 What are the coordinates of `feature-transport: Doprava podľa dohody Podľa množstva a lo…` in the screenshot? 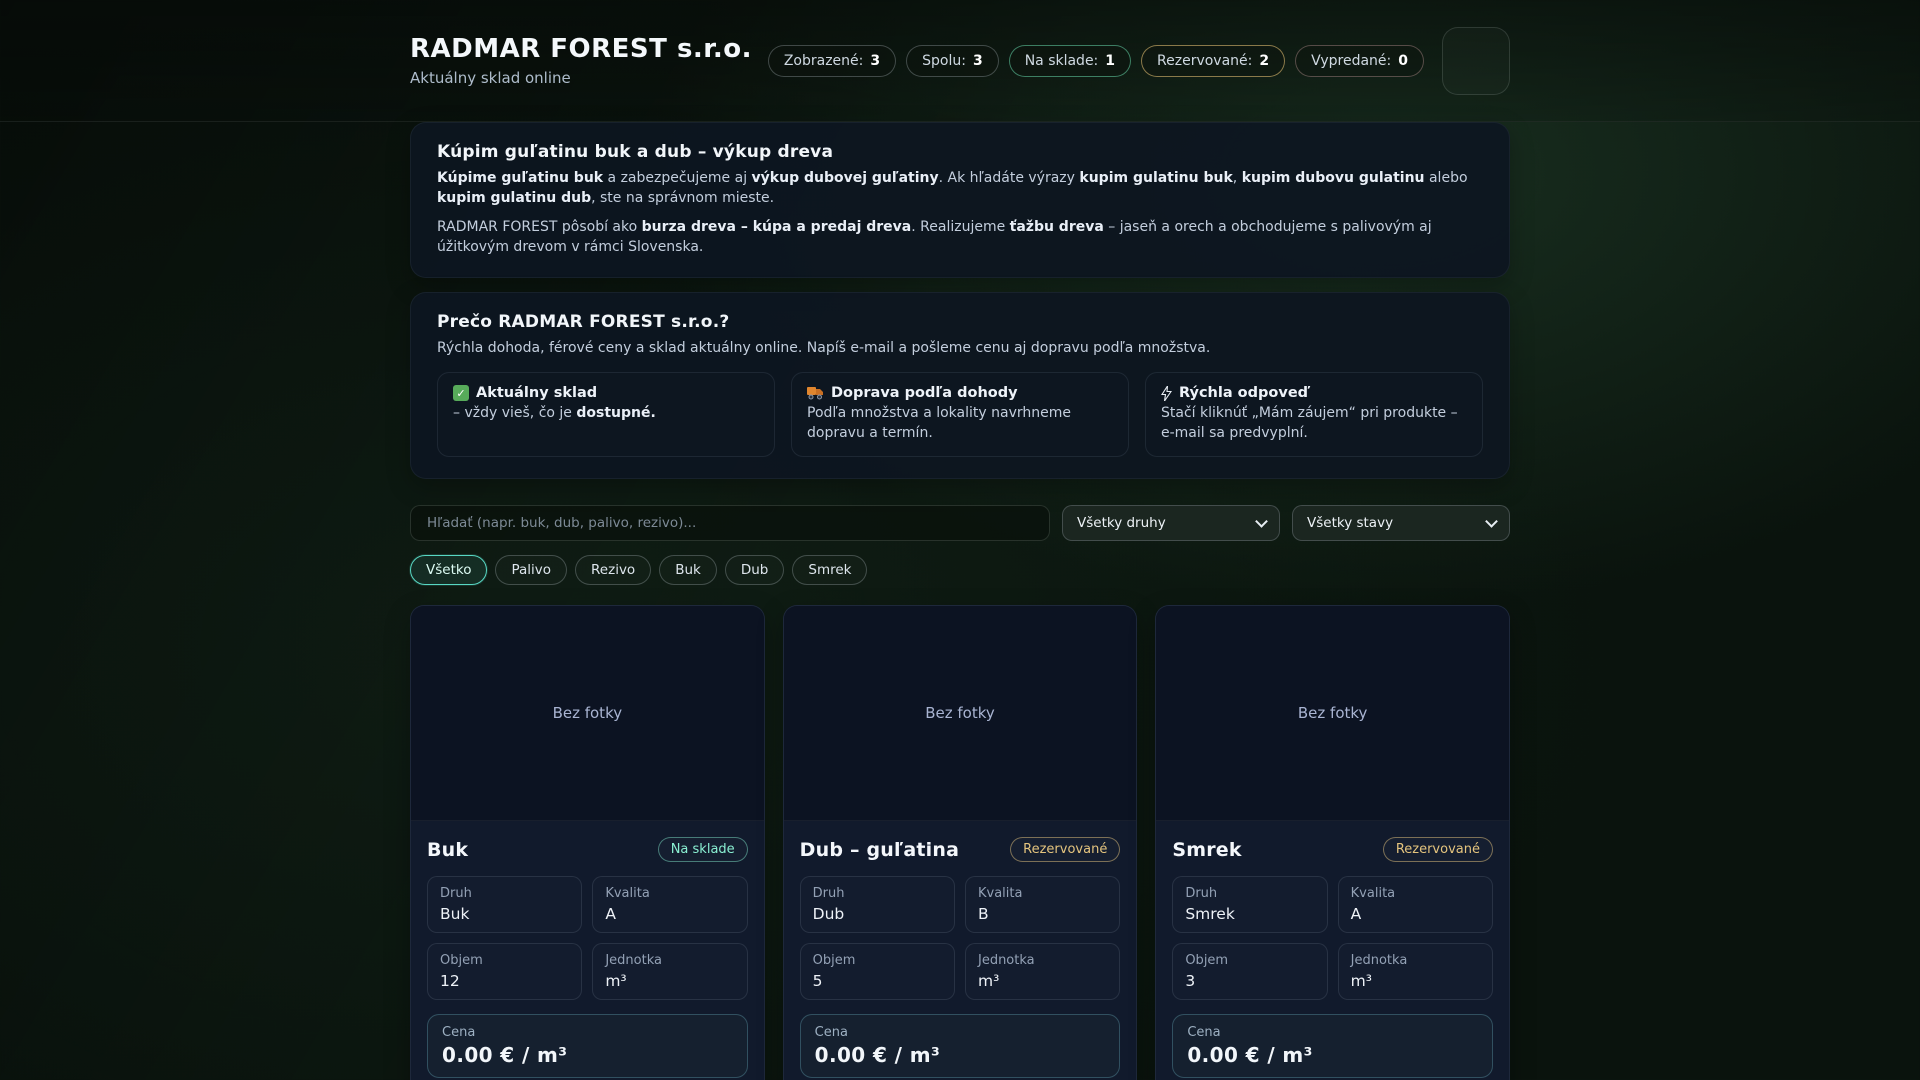 It's located at (960, 415).